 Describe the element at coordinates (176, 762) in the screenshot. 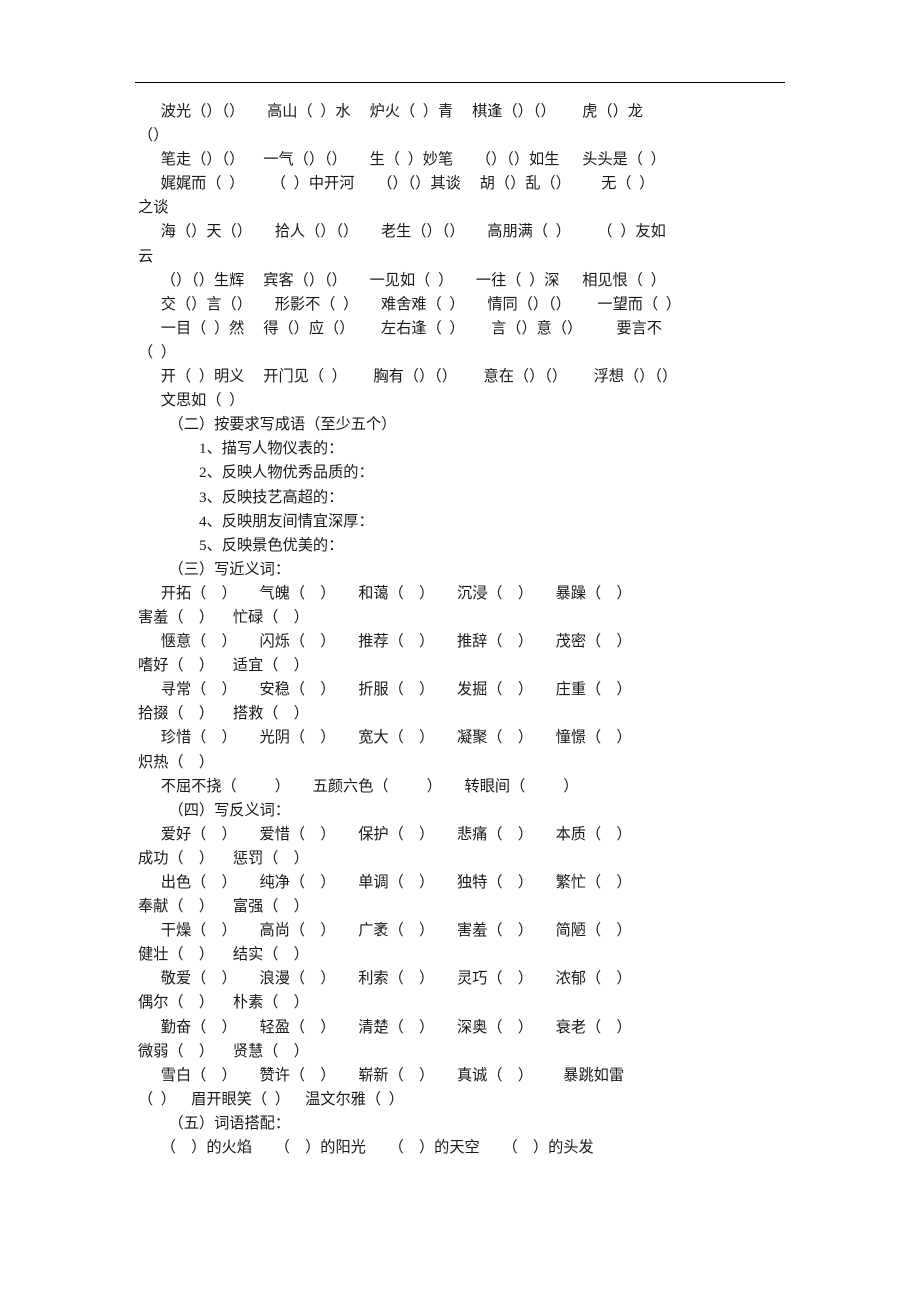

I see `synonym-line-wrap: 炽热（ ）` at that location.